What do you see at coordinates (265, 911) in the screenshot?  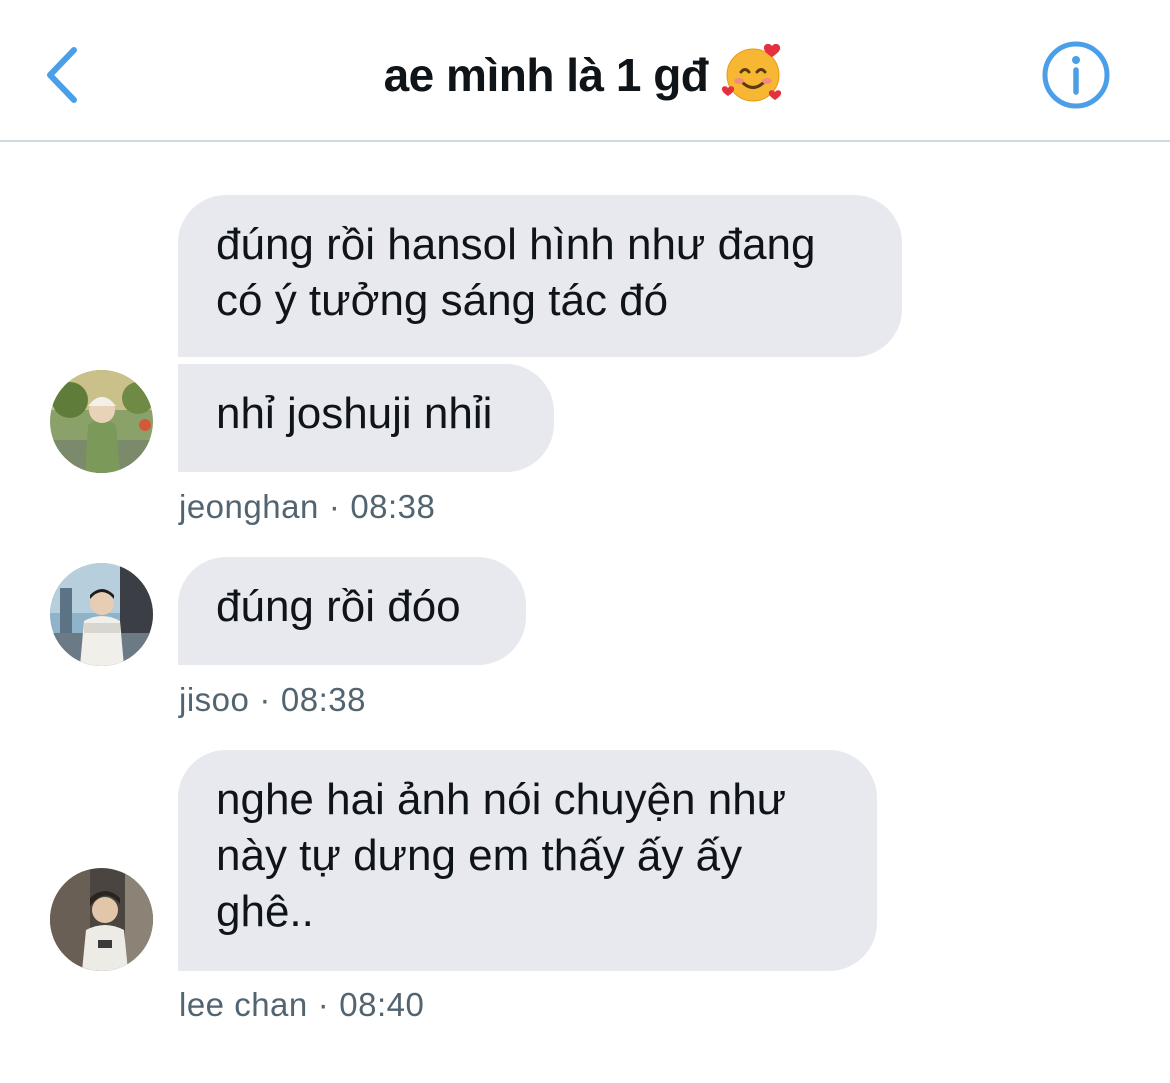 I see `message-line: ghê..` at bounding box center [265, 911].